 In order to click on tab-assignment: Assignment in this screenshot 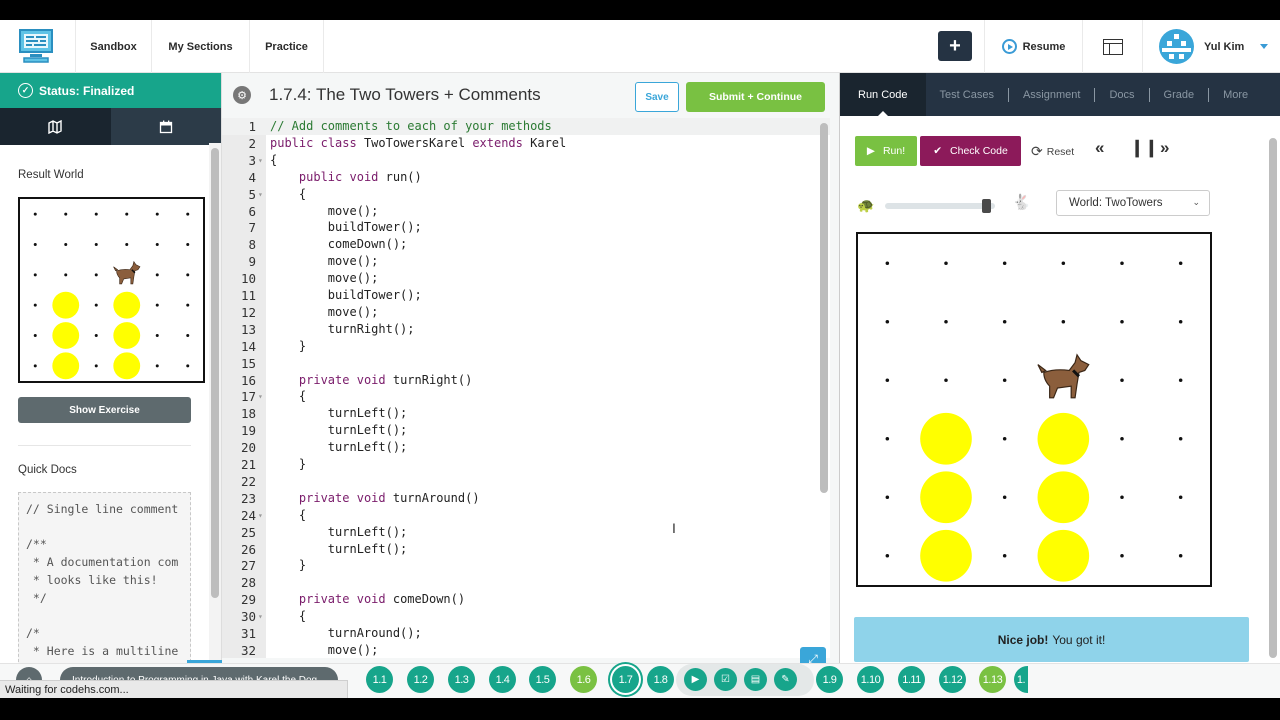, I will do `click(1051, 94)`.